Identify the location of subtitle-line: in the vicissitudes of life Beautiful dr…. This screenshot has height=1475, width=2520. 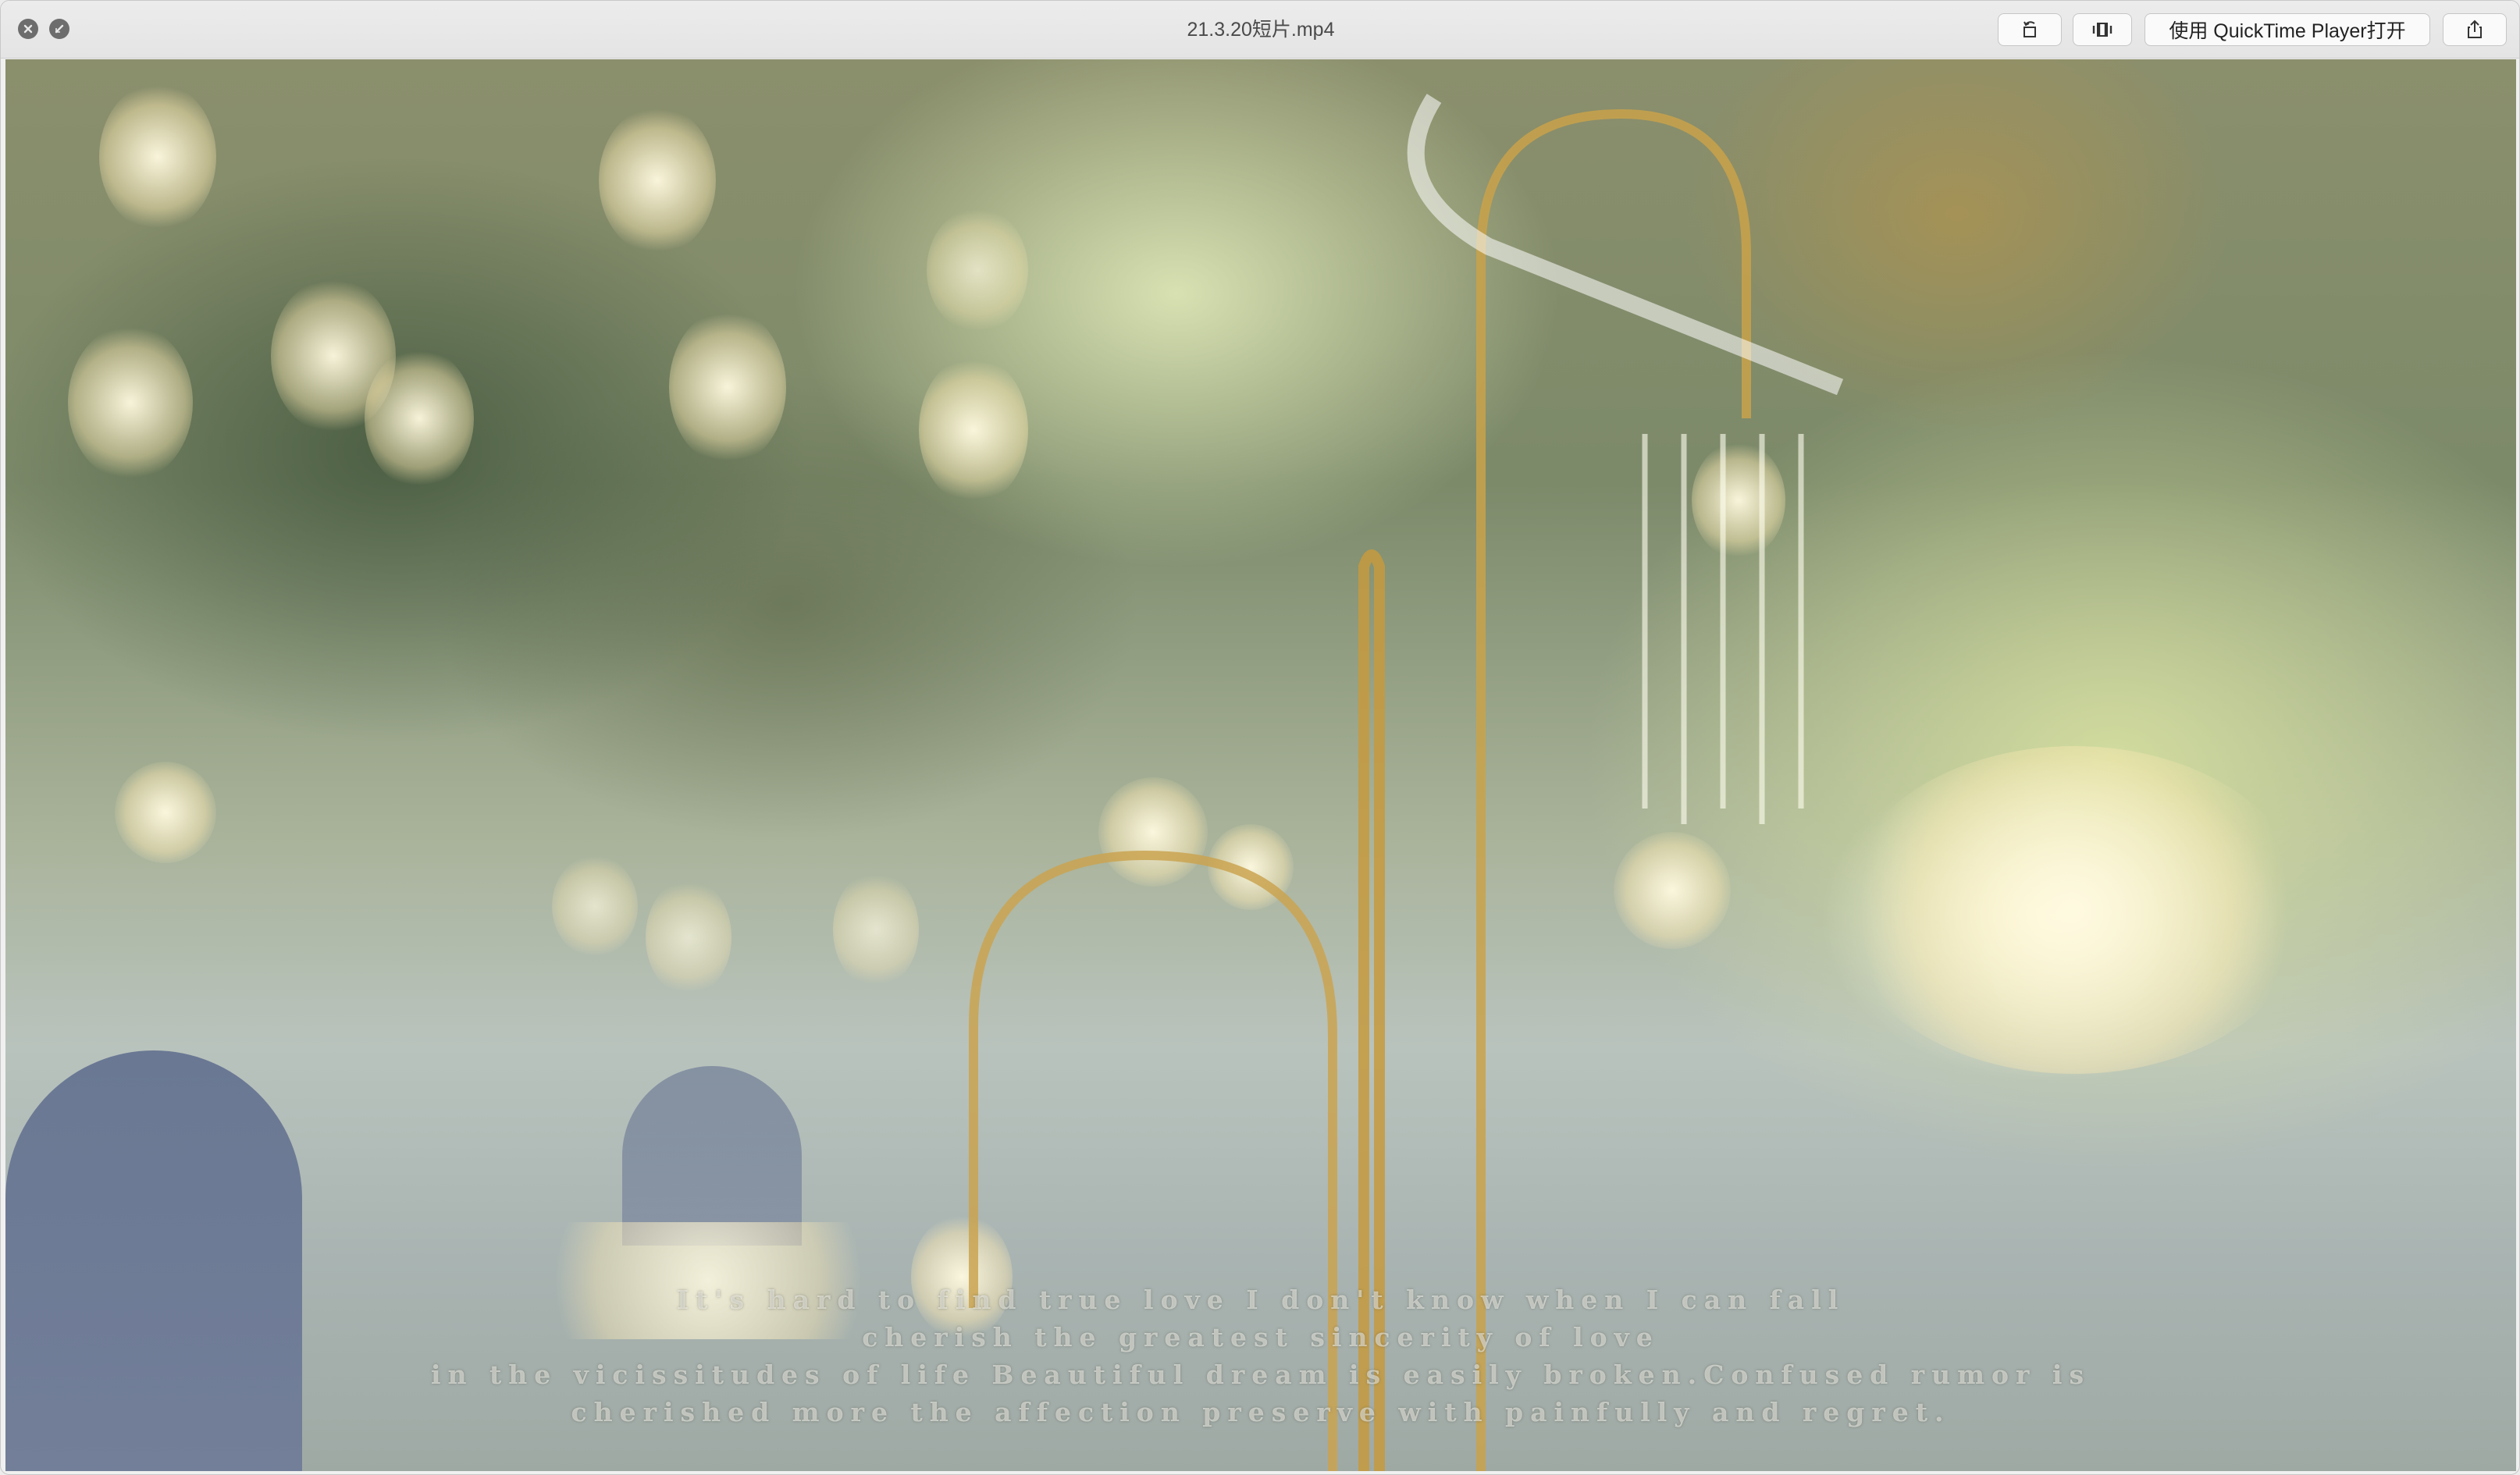
(1260, 1374).